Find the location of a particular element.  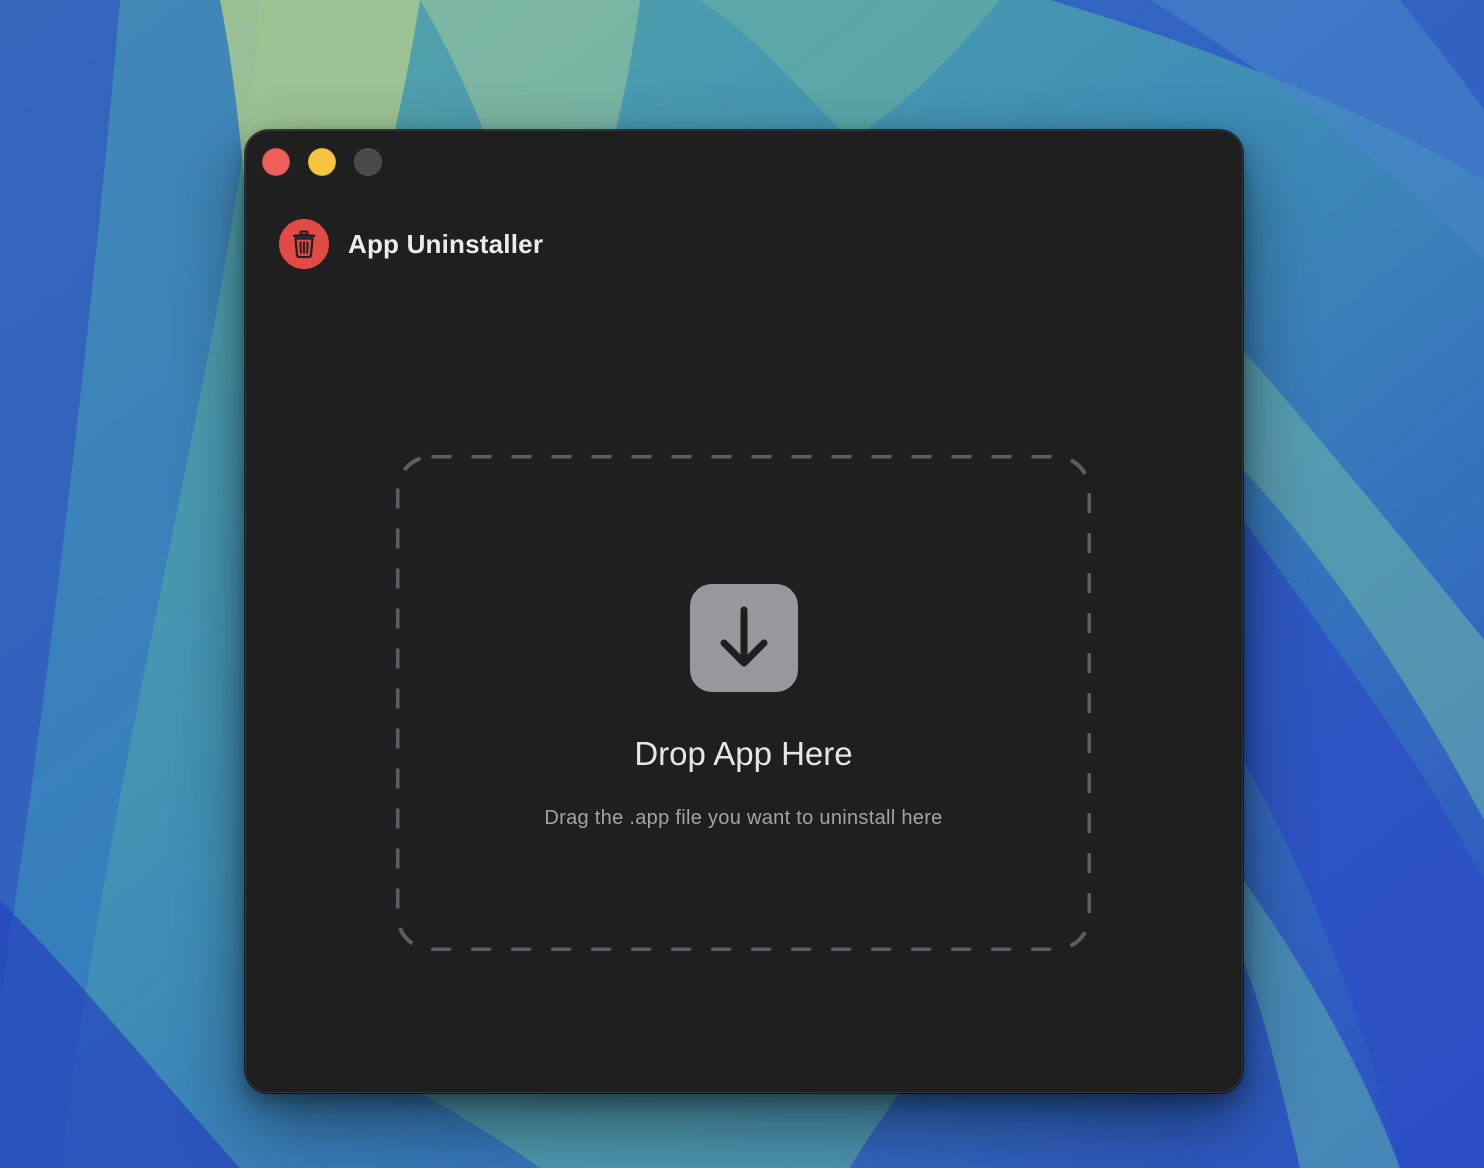

app-title: App Uninstaller is located at coordinates (446, 243).